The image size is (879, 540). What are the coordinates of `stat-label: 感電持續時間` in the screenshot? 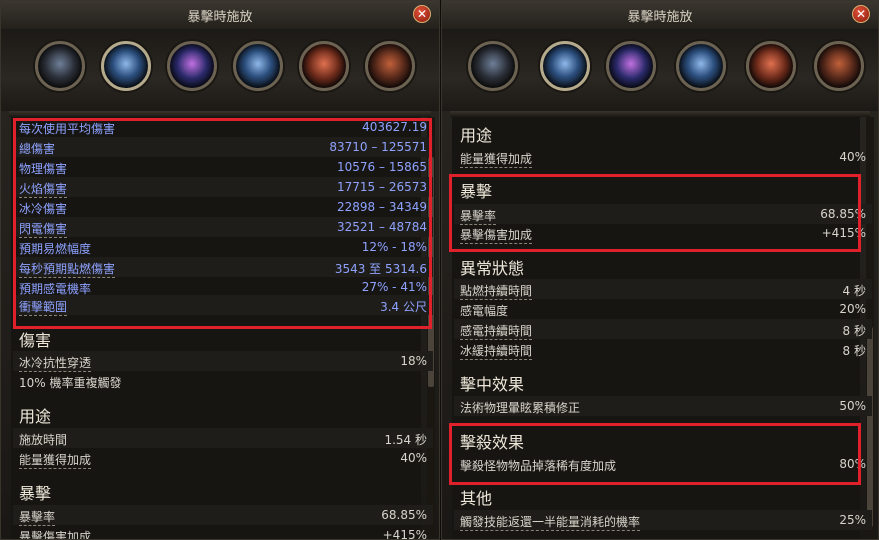 It's located at (496, 331).